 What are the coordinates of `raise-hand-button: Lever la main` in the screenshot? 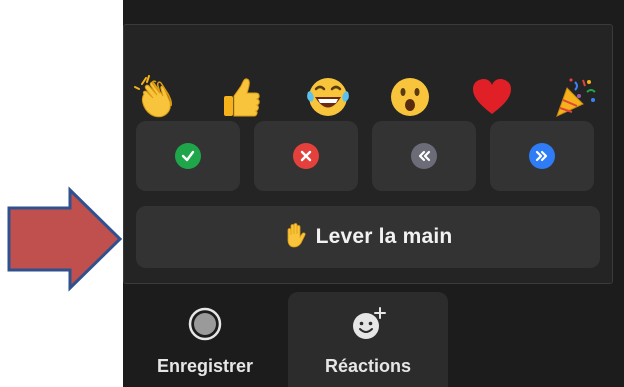 It's located at (368, 237).